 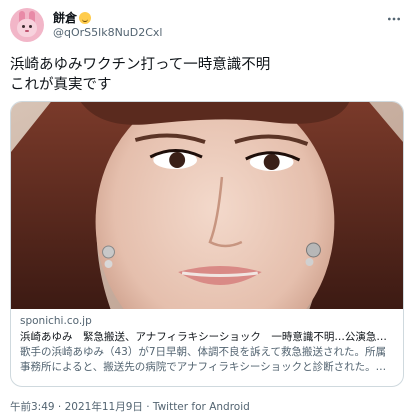 I want to click on avatar-face, so click(x=27, y=28).